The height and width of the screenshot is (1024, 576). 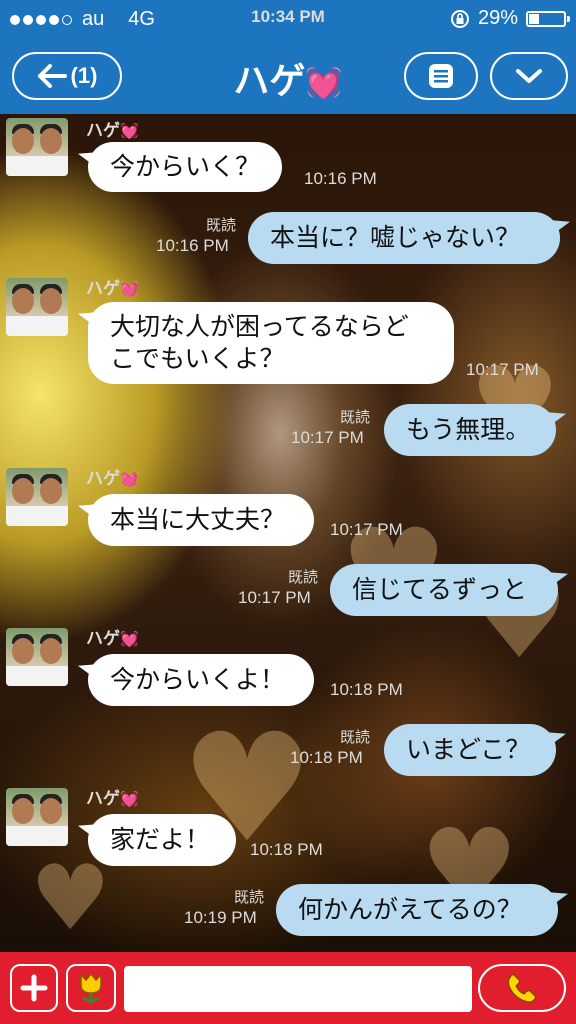 What do you see at coordinates (271, 343) in the screenshot?
I see `message-bubble: 大切な人が困ってるならどこでもいくよ？` at bounding box center [271, 343].